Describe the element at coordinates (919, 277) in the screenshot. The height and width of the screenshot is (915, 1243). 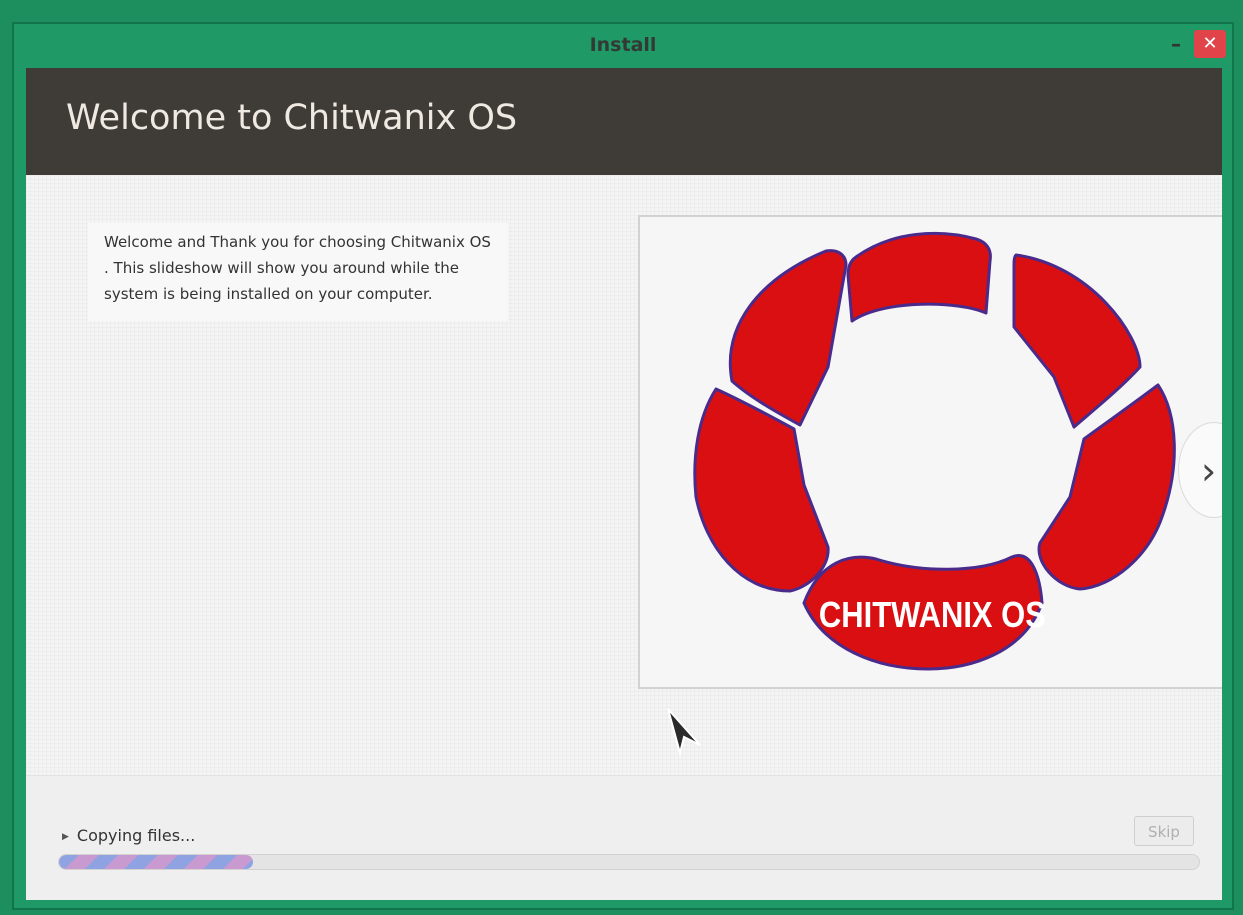
I see `logo-segment-top` at that location.